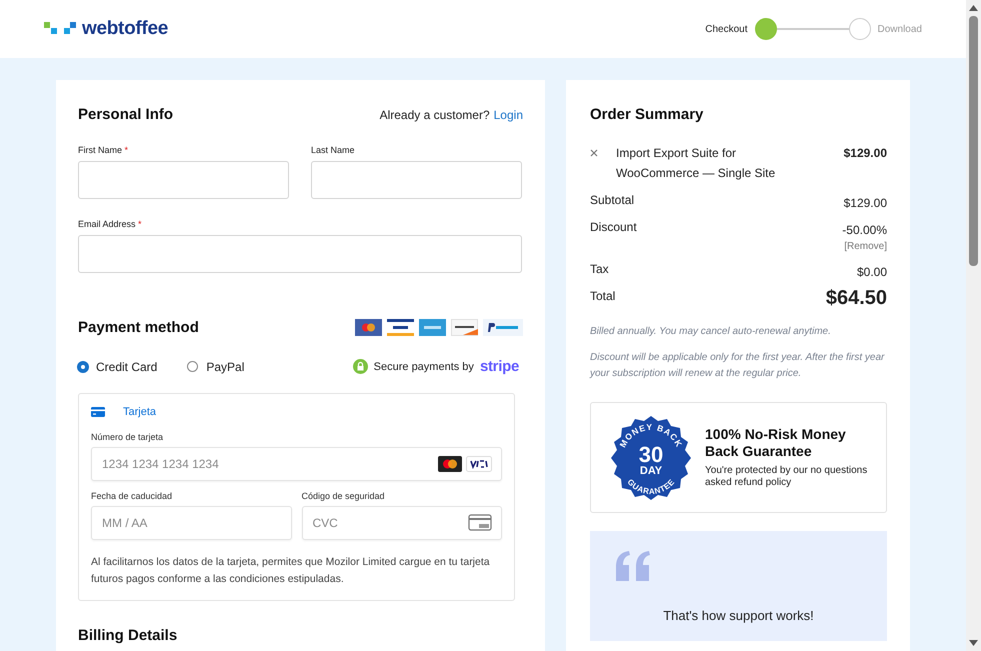  Describe the element at coordinates (738, 615) in the screenshot. I see `testimonial-text: That's how support works!` at that location.